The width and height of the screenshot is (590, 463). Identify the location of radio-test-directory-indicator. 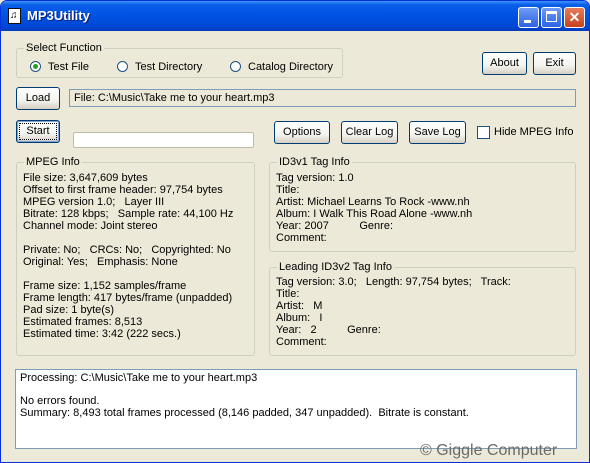
(122, 66).